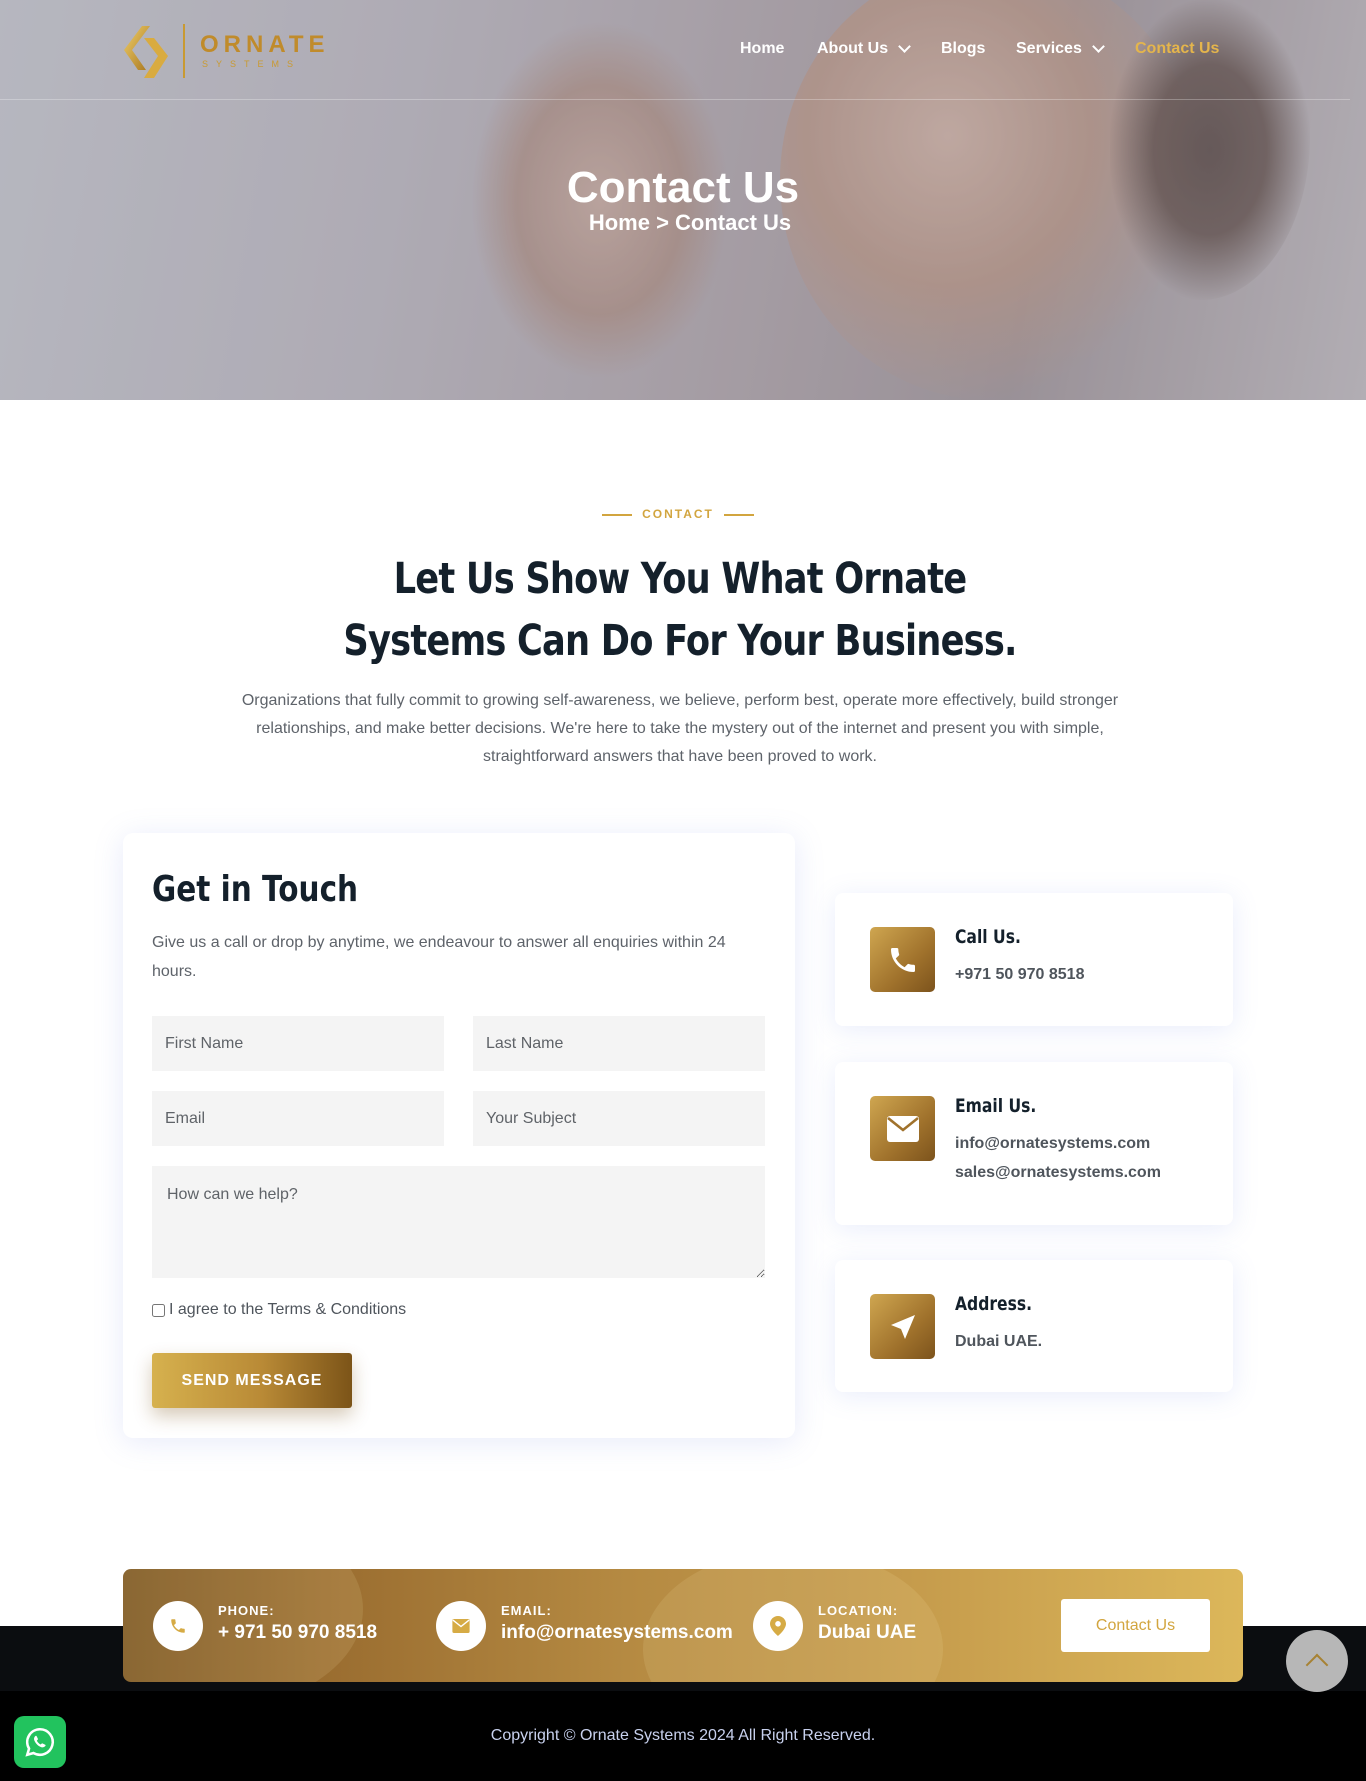 The width and height of the screenshot is (1366, 1781). Describe the element at coordinates (617, 1633) in the screenshot. I see `cta-email-value: info@ornatesystems.com` at that location.